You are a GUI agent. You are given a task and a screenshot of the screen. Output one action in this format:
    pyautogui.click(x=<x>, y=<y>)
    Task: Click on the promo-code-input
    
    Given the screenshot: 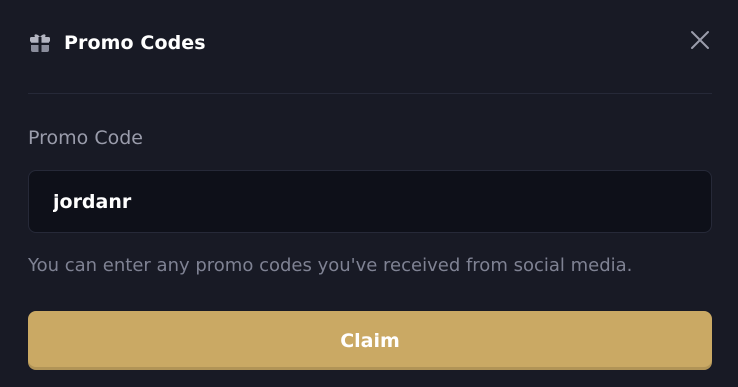 What is the action you would take?
    pyautogui.click(x=373, y=201)
    